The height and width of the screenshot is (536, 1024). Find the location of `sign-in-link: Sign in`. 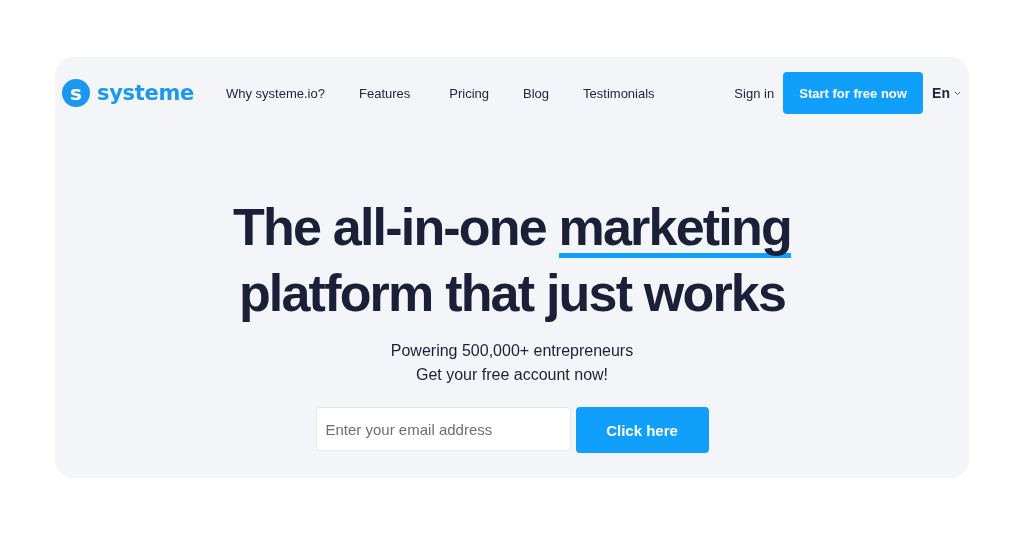

sign-in-link: Sign in is located at coordinates (754, 93).